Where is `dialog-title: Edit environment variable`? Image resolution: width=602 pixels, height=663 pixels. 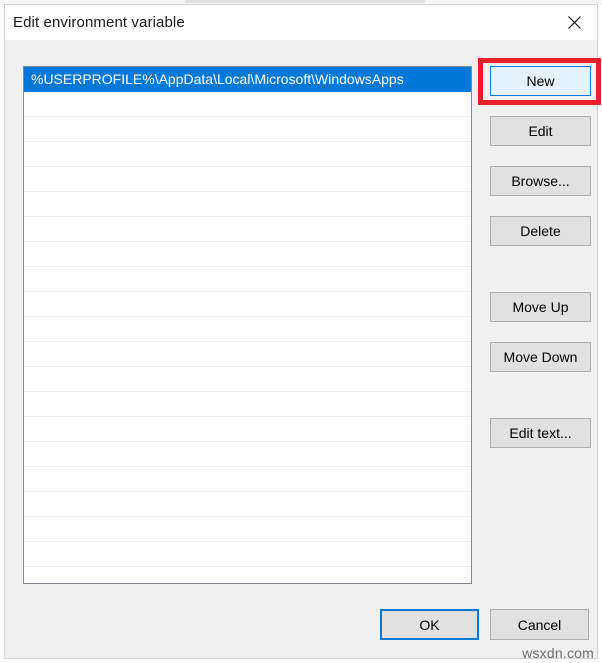
dialog-title: Edit environment variable is located at coordinates (99, 22).